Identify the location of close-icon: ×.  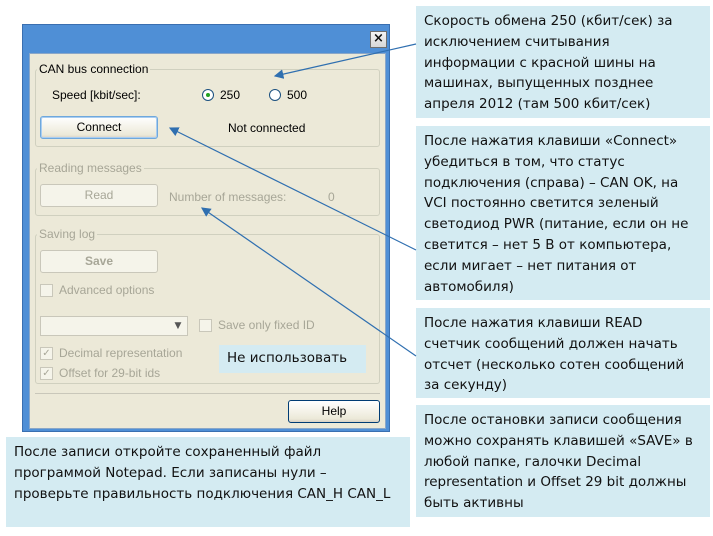
(378, 38).